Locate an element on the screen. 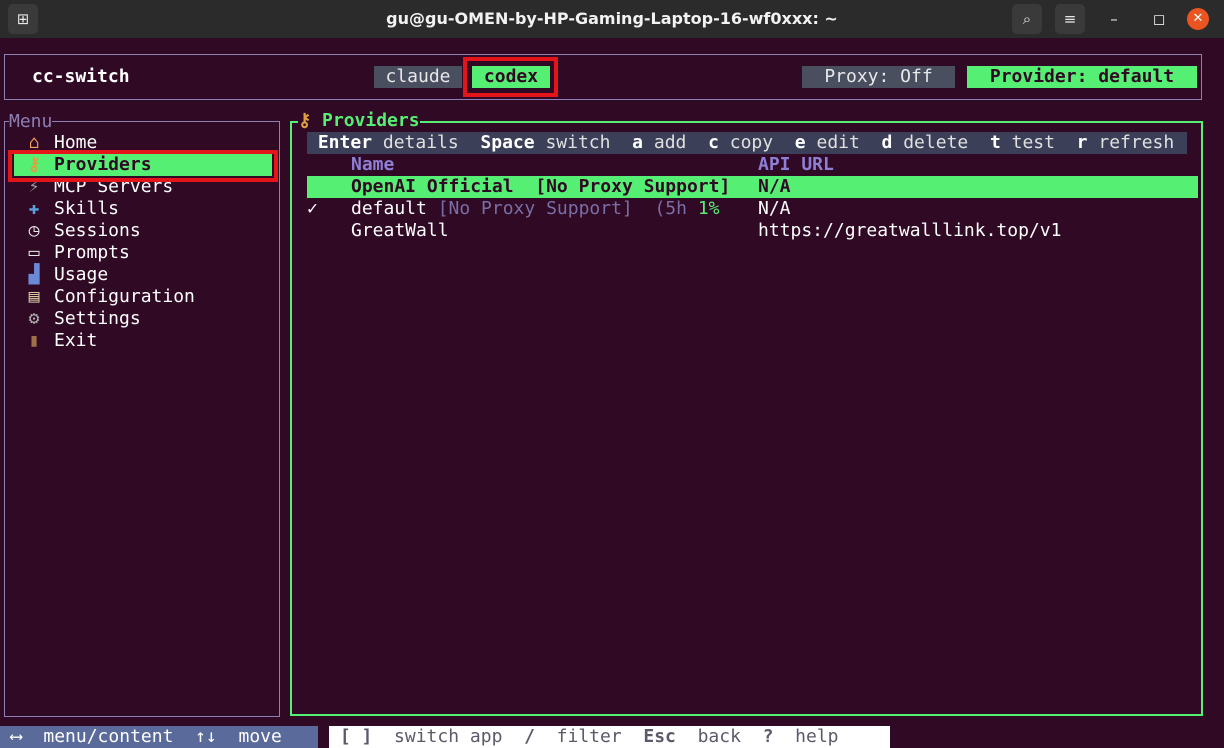 Image resolution: width=1224 pixels, height=748 pixels. provider-usage-window: (5h is located at coordinates (670, 208).